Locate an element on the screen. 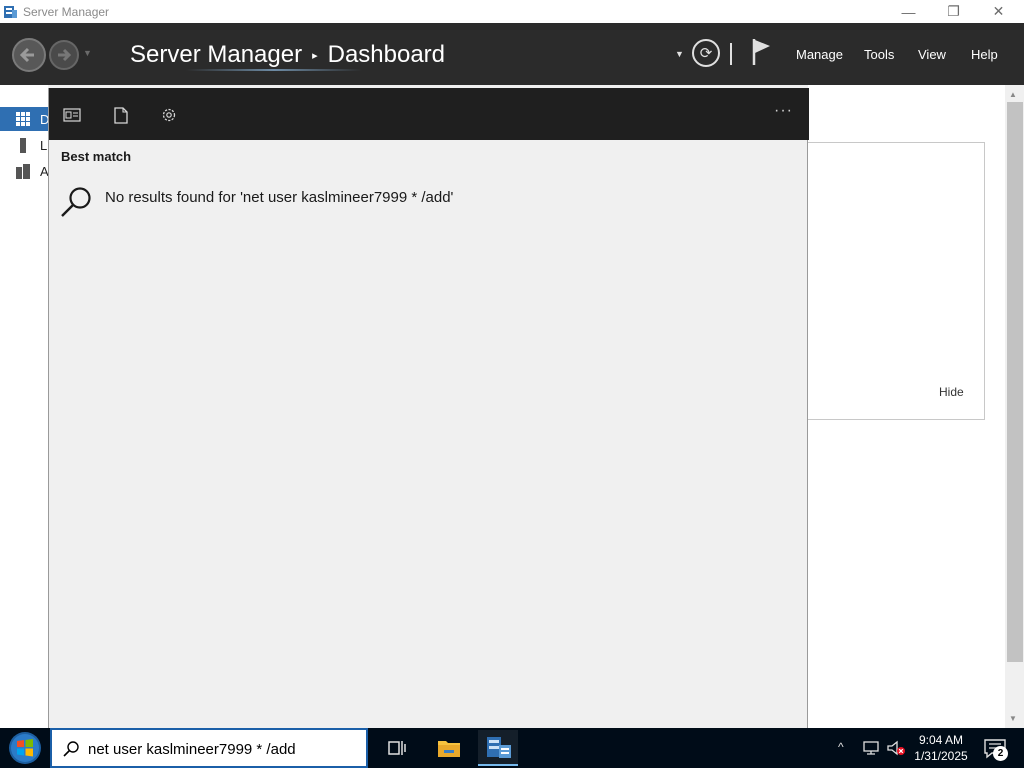 The width and height of the screenshot is (1024, 768). document-icon is located at coordinates (121, 115).